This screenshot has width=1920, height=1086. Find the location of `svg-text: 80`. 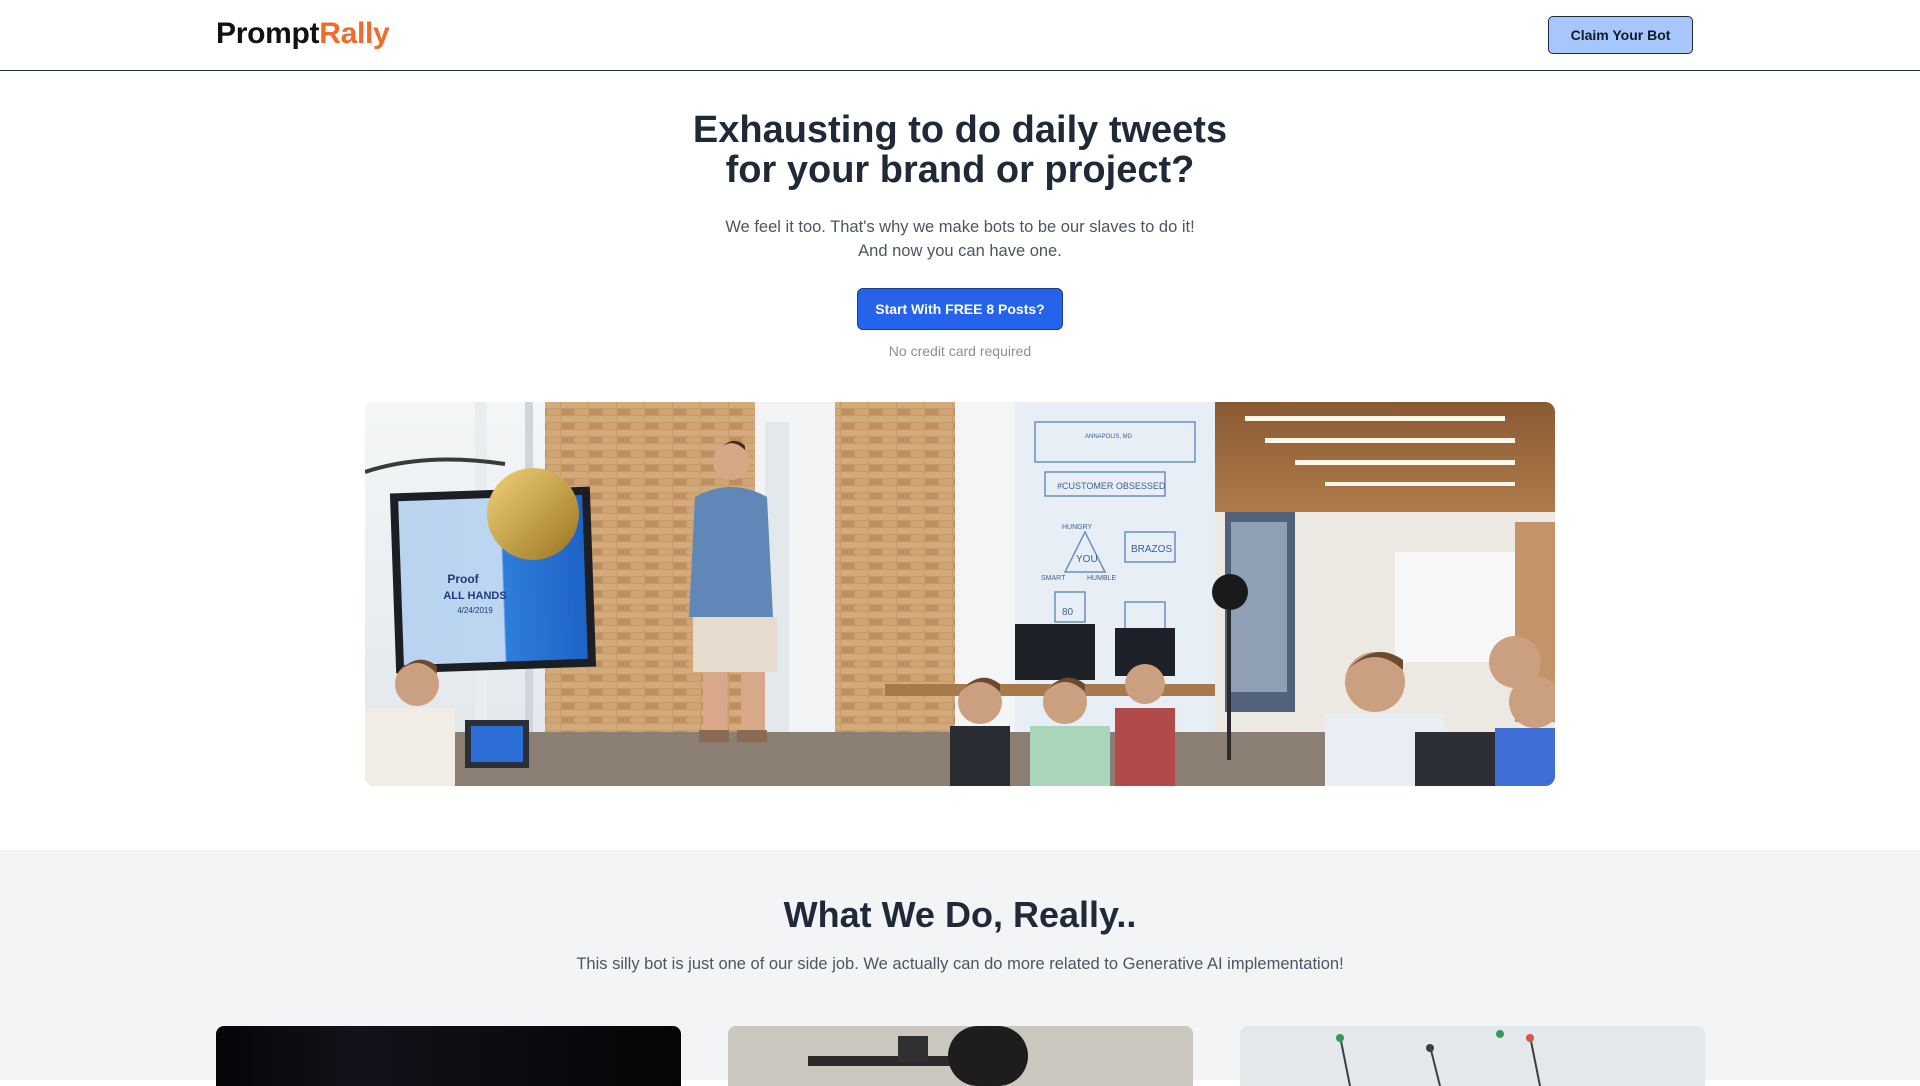

svg-text: 80 is located at coordinates (1068, 612).